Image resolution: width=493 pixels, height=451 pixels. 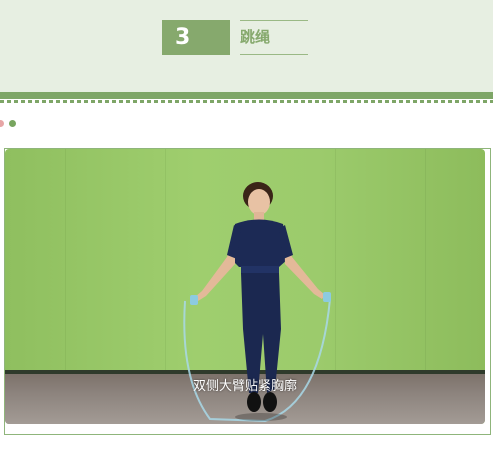 What do you see at coordinates (259, 202) in the screenshot?
I see `face` at bounding box center [259, 202].